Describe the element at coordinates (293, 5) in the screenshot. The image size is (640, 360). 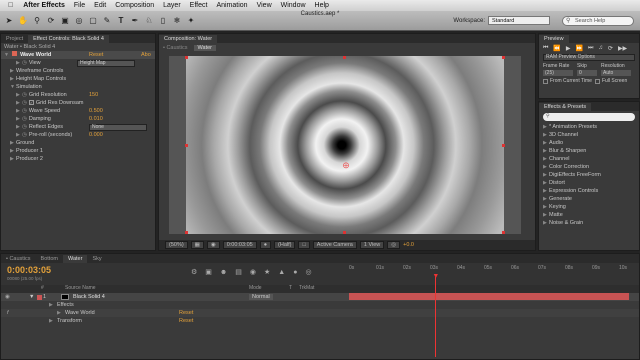
I see `menu-window: Window` at that location.